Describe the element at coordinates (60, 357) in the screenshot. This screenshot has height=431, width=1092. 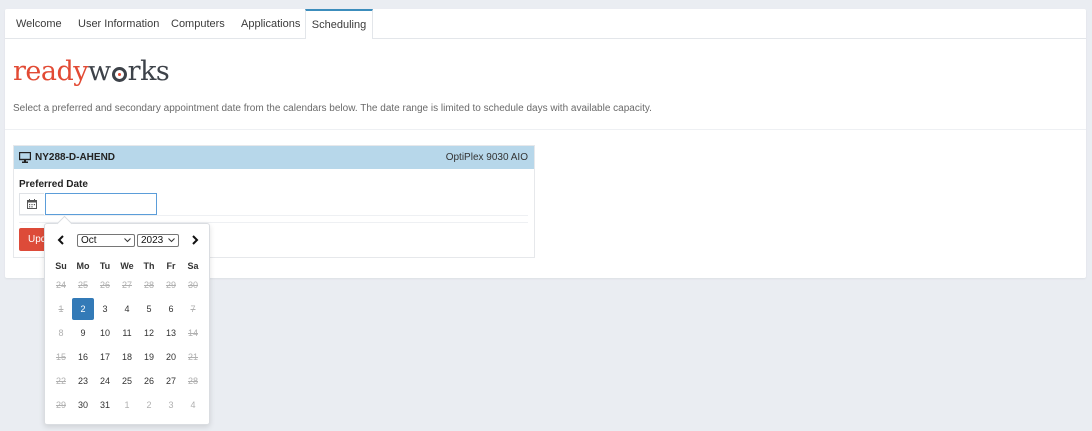
I see `calendar-day: 15` at that location.